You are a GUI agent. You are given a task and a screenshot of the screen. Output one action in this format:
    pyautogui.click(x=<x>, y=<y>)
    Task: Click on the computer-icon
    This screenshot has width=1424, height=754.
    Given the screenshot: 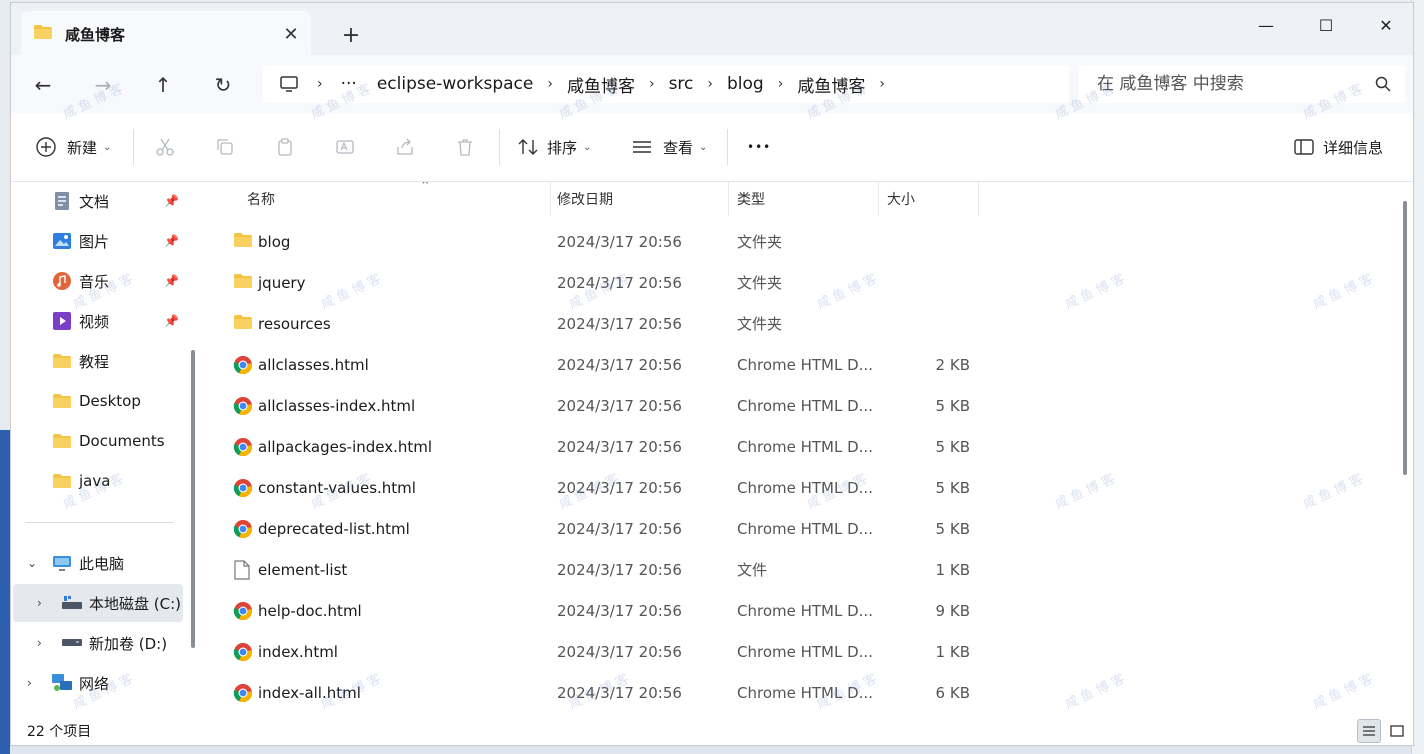 What is the action you would take?
    pyautogui.click(x=289, y=84)
    